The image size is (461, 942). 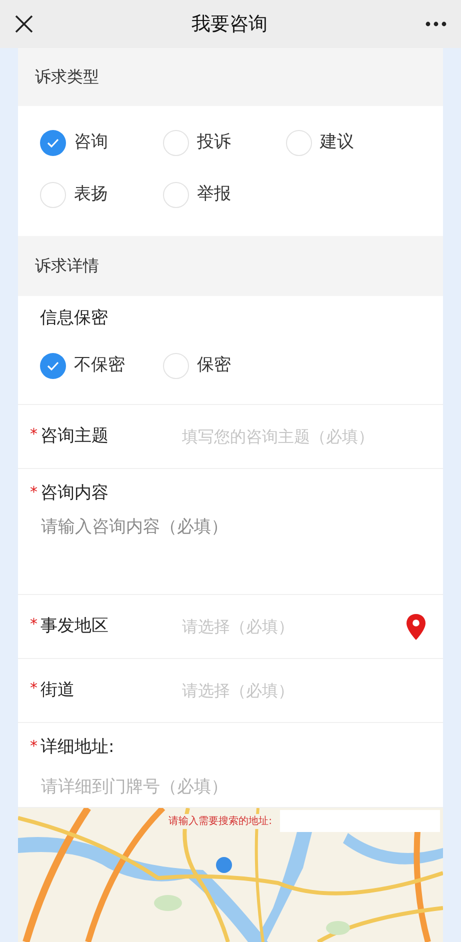 I want to click on option-label: 建议, so click(x=337, y=142).